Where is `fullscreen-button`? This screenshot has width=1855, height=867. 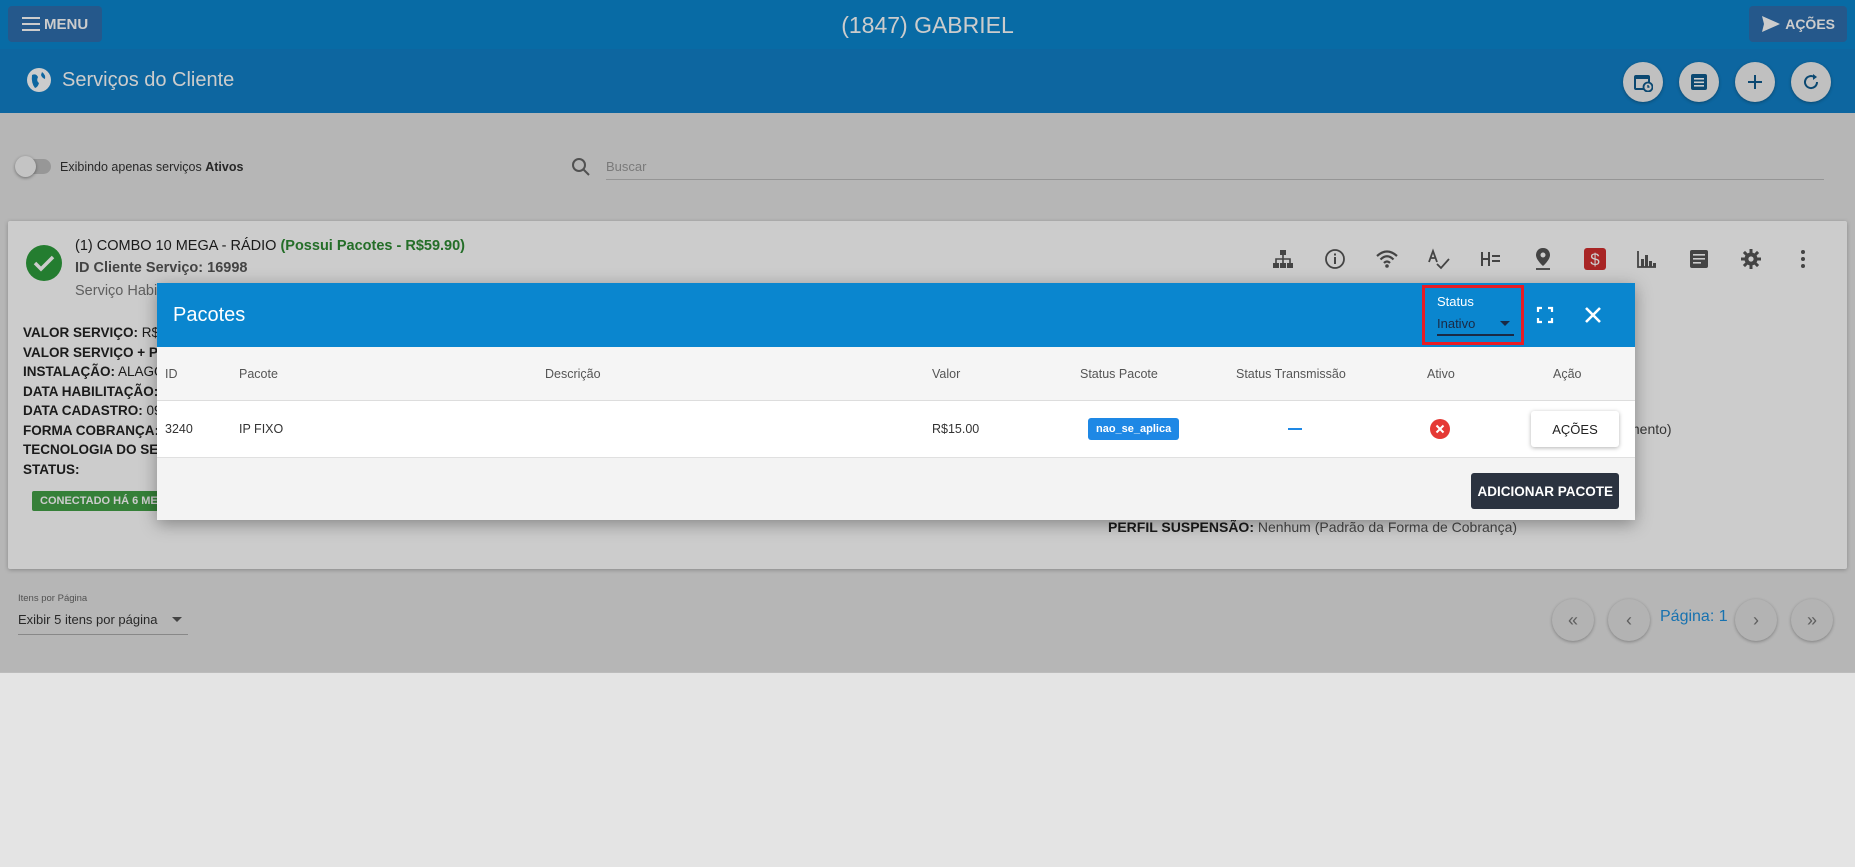 fullscreen-button is located at coordinates (1545, 315).